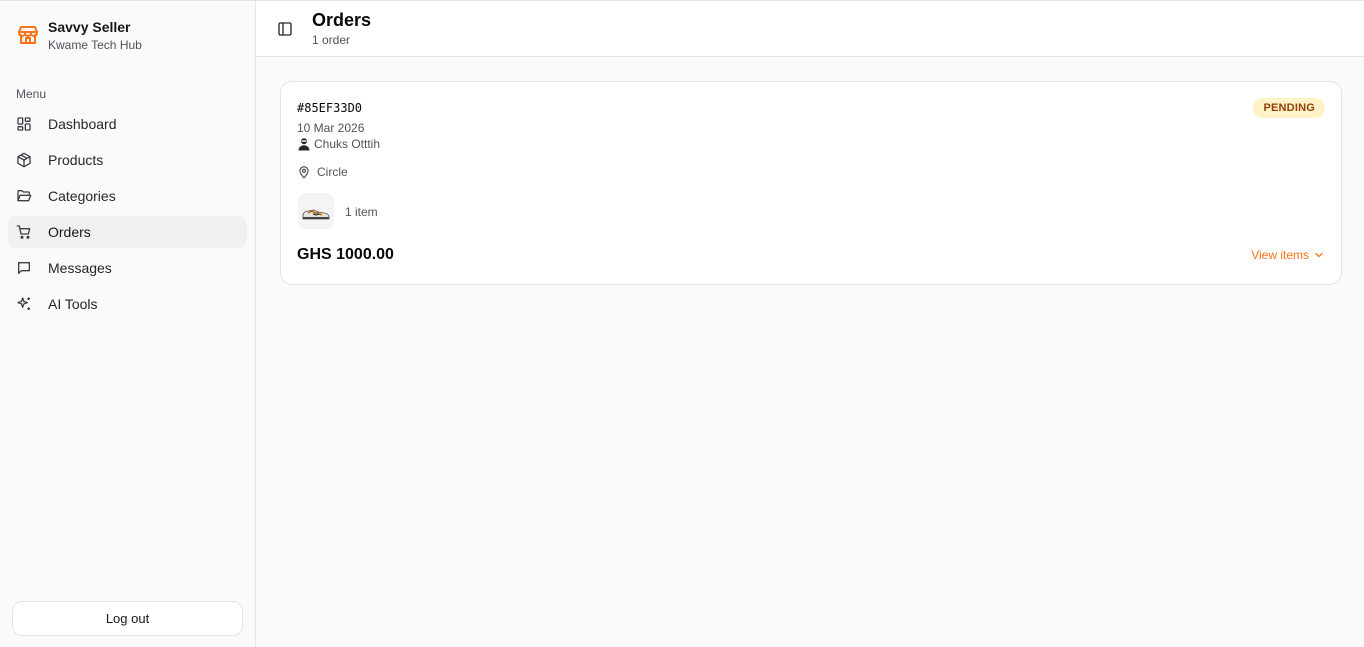 This screenshot has width=1364, height=647. I want to click on location-label: Circle, so click(332, 172).